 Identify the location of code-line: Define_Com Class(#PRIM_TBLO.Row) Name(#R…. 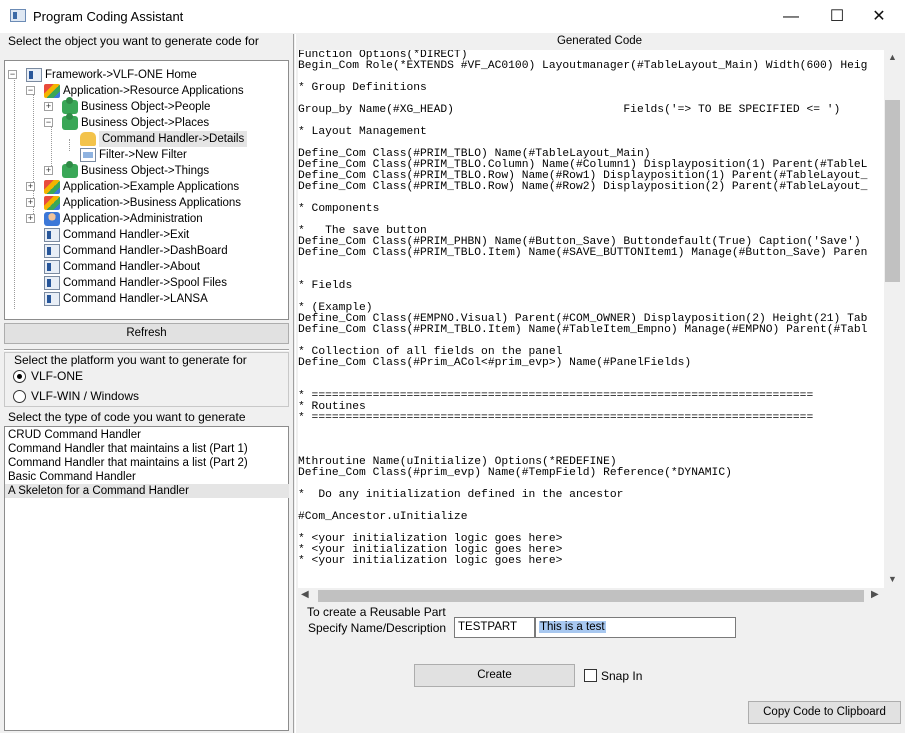
(583, 187).